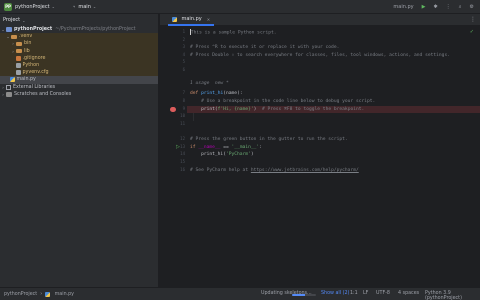  What do you see at coordinates (183, 54) in the screenshot?
I see `line-number: 4` at bounding box center [183, 54].